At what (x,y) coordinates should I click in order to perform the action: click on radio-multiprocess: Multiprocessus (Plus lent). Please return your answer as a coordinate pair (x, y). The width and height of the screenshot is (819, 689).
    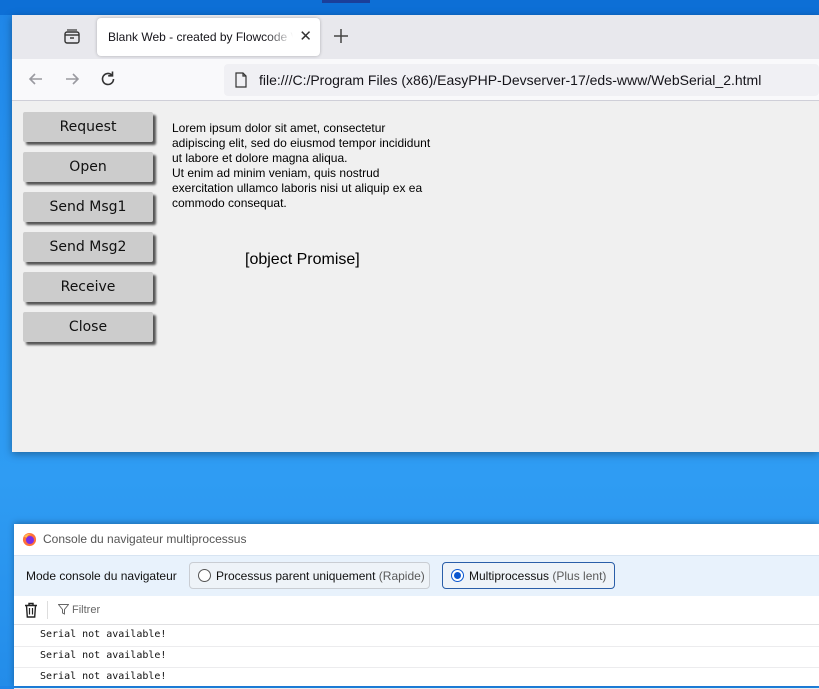
    Looking at the image, I should click on (528, 575).